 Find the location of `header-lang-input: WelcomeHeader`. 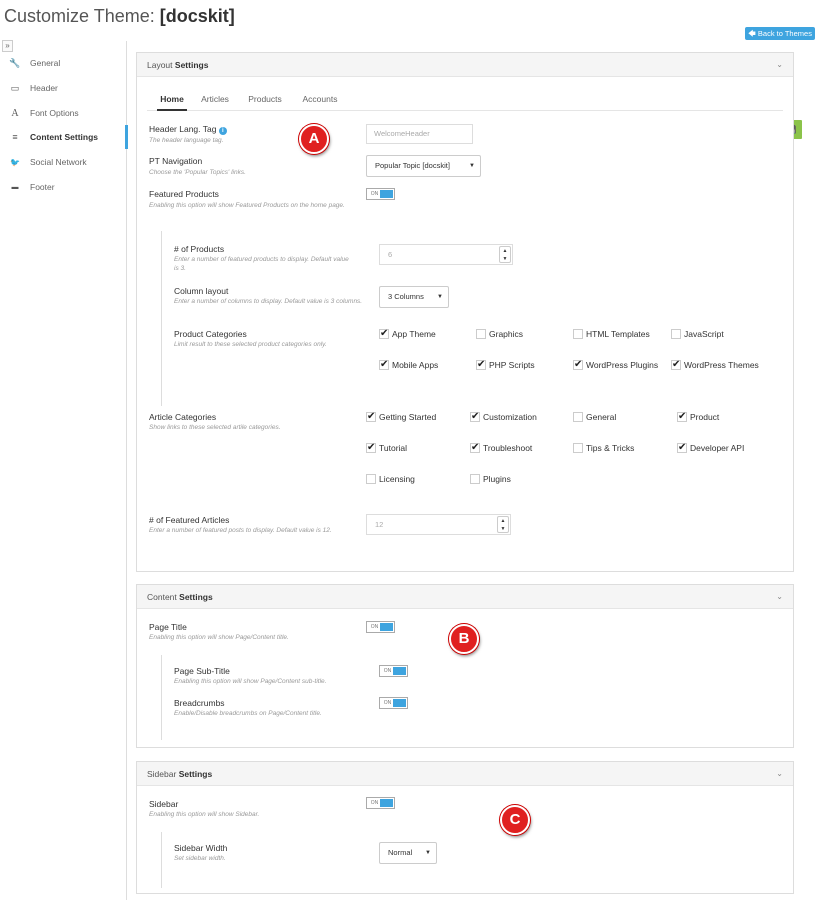

header-lang-input: WelcomeHeader is located at coordinates (419, 134).